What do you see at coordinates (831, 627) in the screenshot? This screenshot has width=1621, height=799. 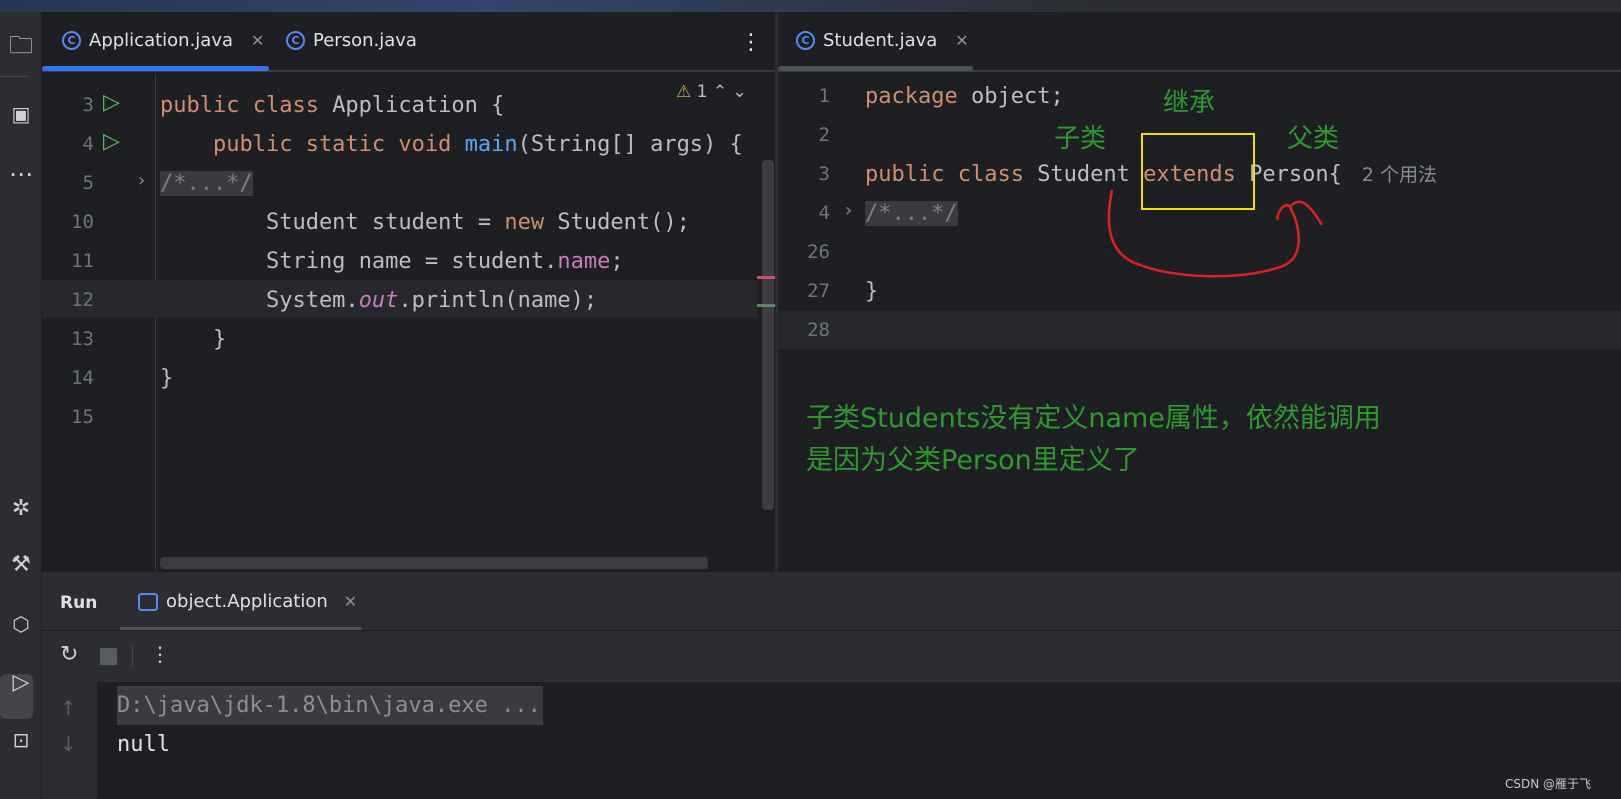 I see `run-panel-header: Run object.Application ✕ ↻ ⋮` at bounding box center [831, 627].